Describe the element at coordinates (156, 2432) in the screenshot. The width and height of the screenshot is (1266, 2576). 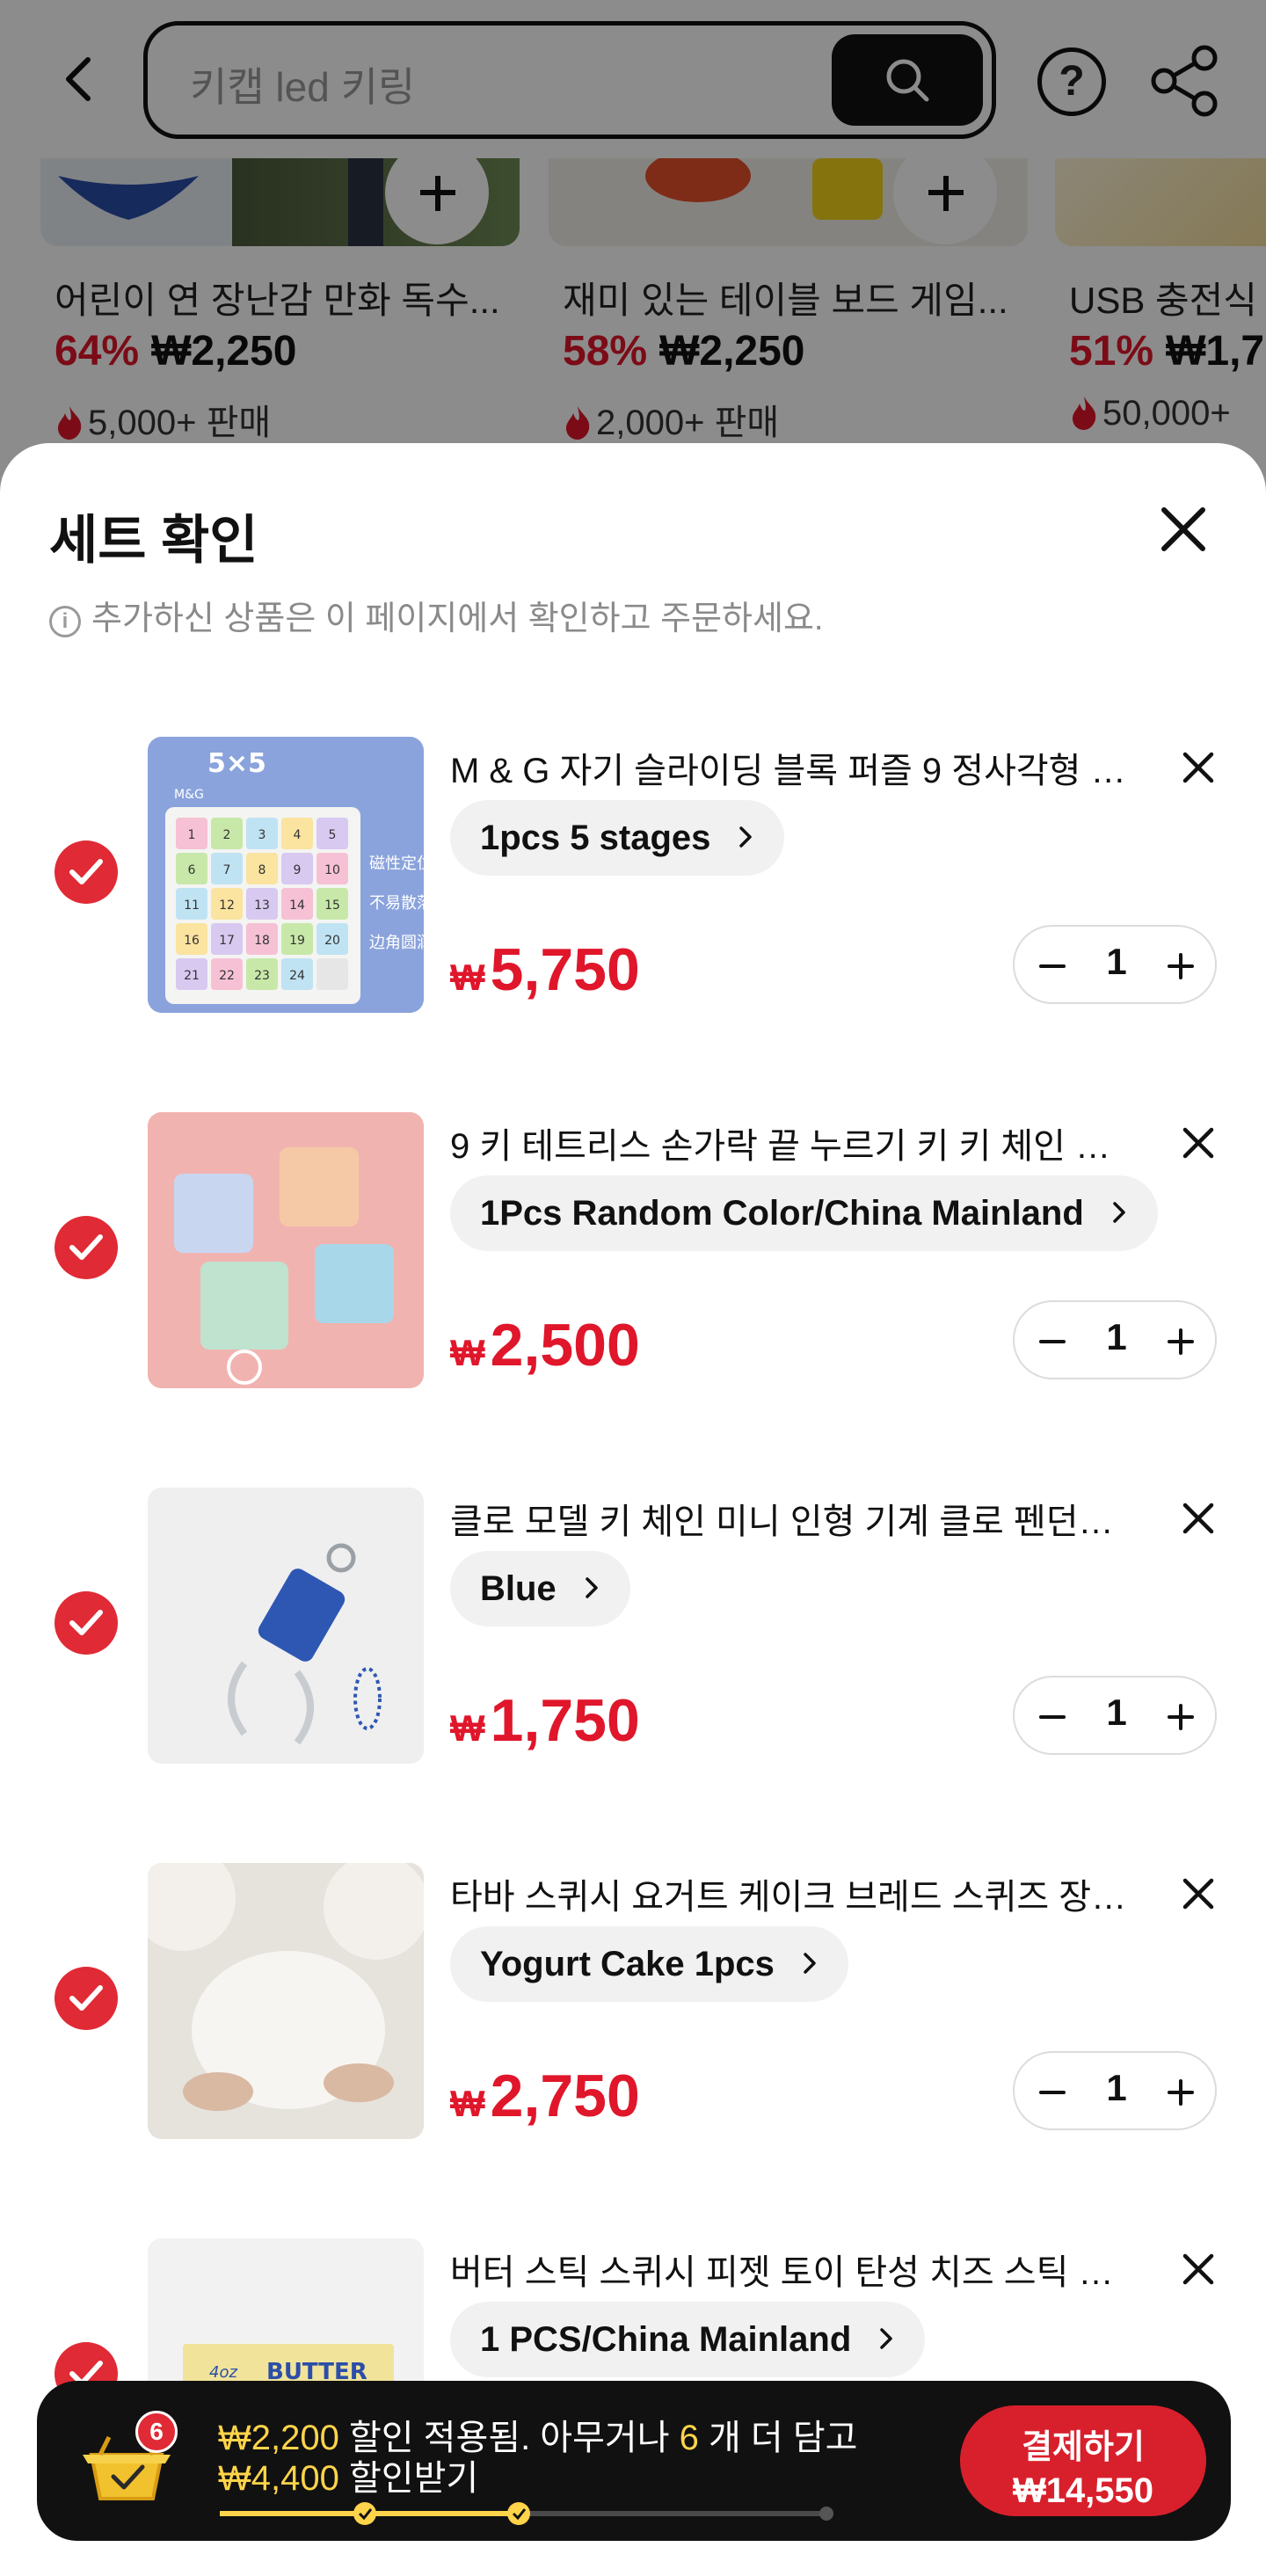
I see `cart-count-badge: 6` at that location.